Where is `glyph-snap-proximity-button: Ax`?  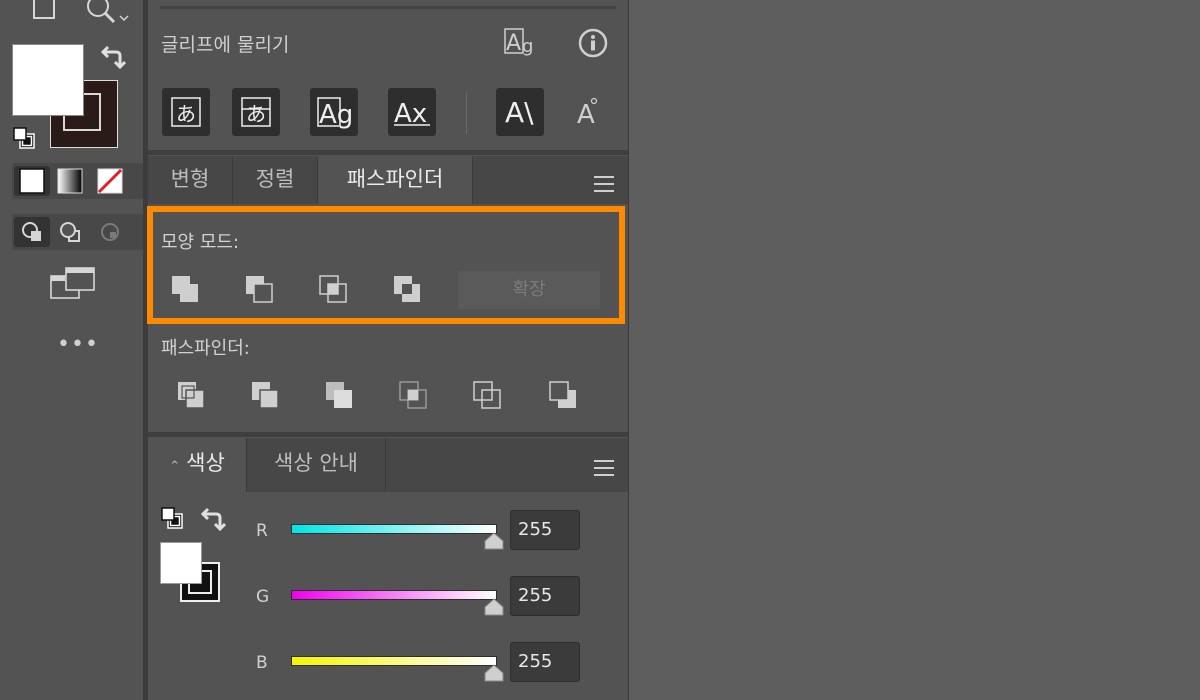 glyph-snap-proximity-button: Ax is located at coordinates (412, 112).